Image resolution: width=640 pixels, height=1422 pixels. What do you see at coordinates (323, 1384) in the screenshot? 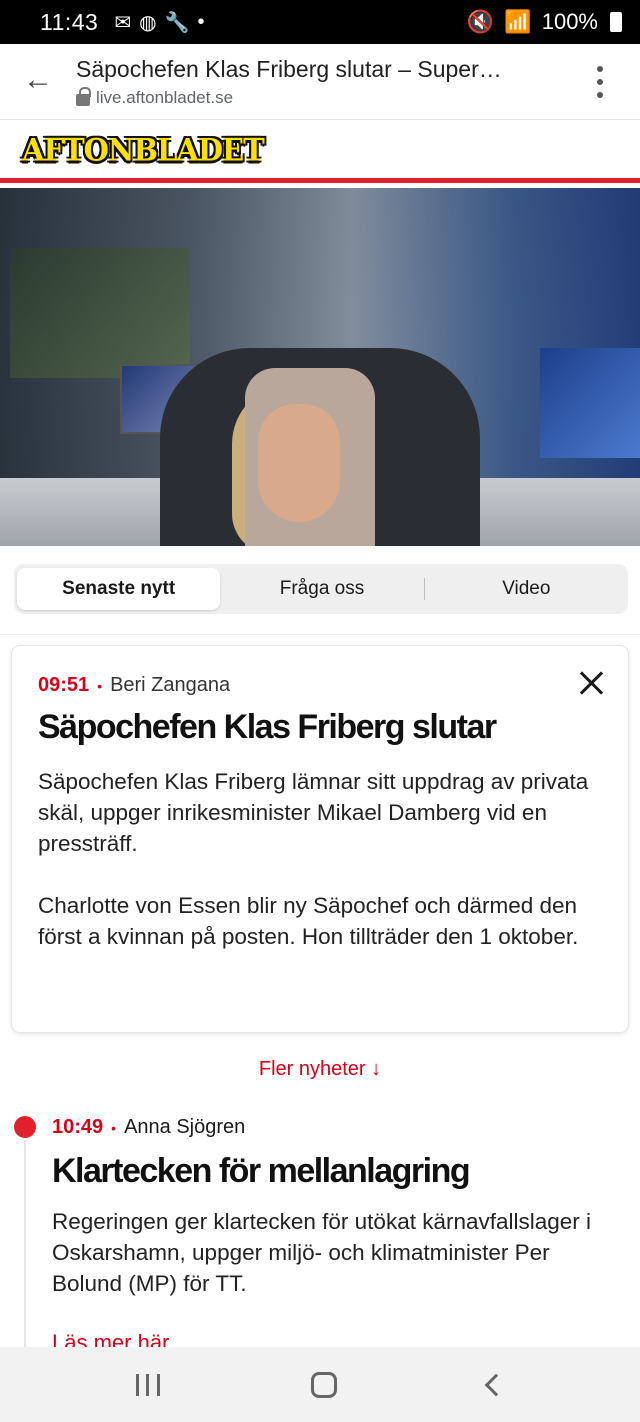
I see `home-icon` at bounding box center [323, 1384].